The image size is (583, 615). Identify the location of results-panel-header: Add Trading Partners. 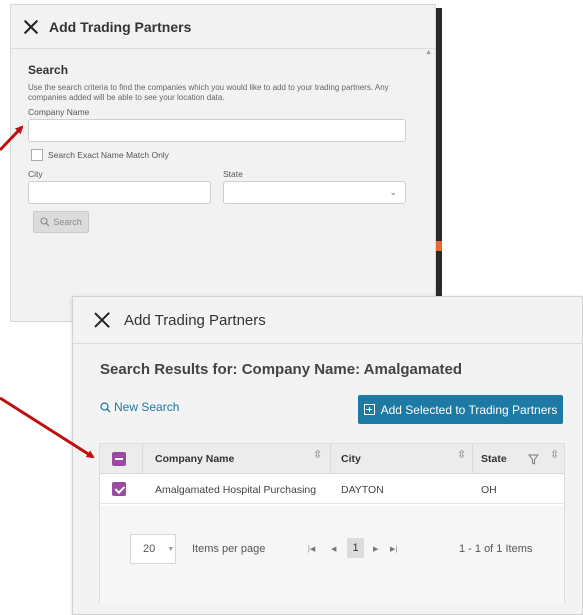
(327, 320).